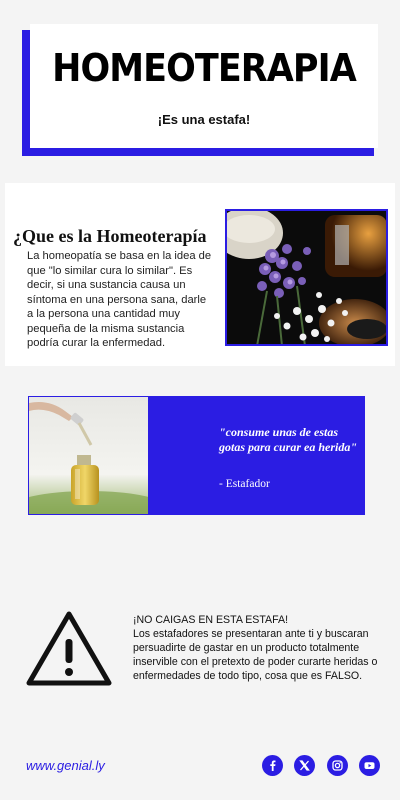 The image size is (400, 800). I want to click on x-icon, so click(304, 765).